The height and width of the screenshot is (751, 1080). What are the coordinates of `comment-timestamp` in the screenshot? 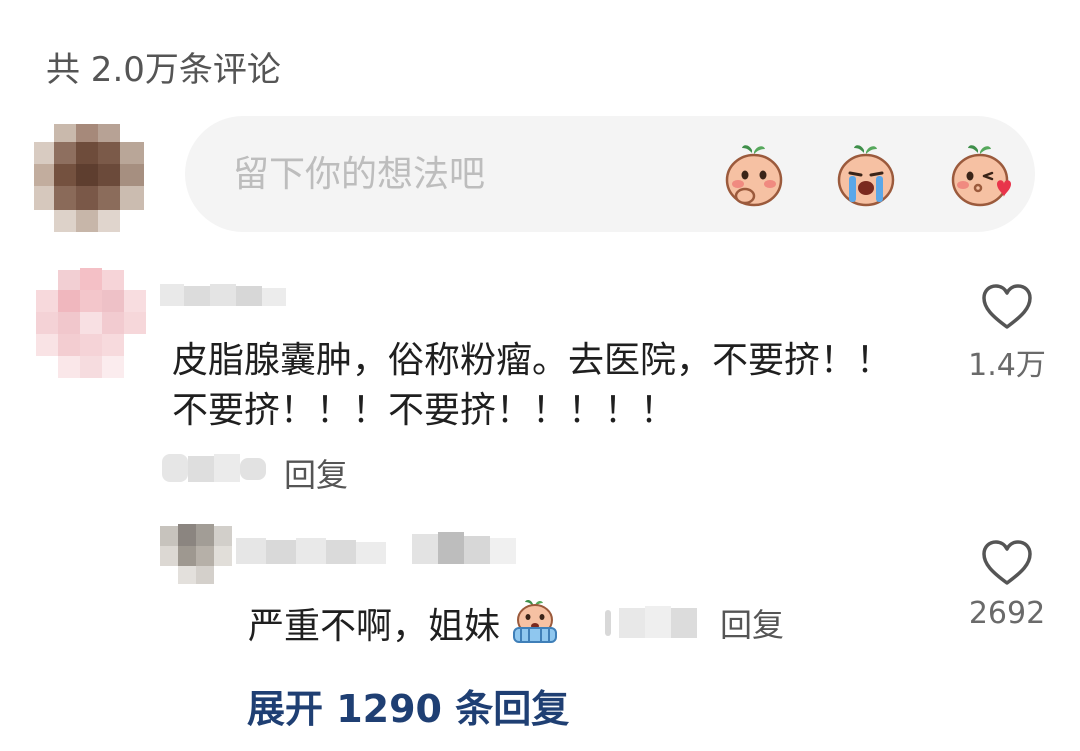 It's located at (214, 468).